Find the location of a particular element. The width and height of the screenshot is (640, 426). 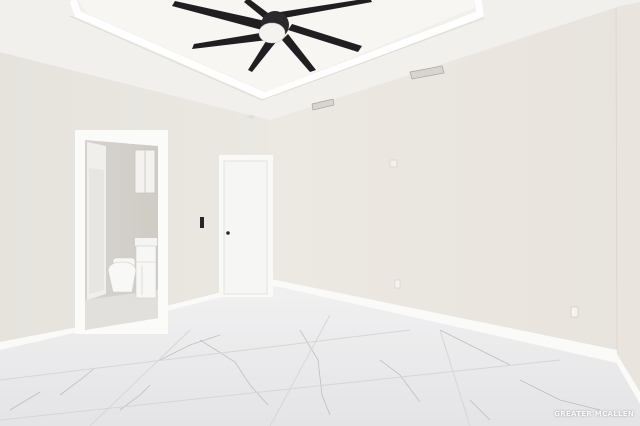

wall-plate is located at coordinates (393, 163).